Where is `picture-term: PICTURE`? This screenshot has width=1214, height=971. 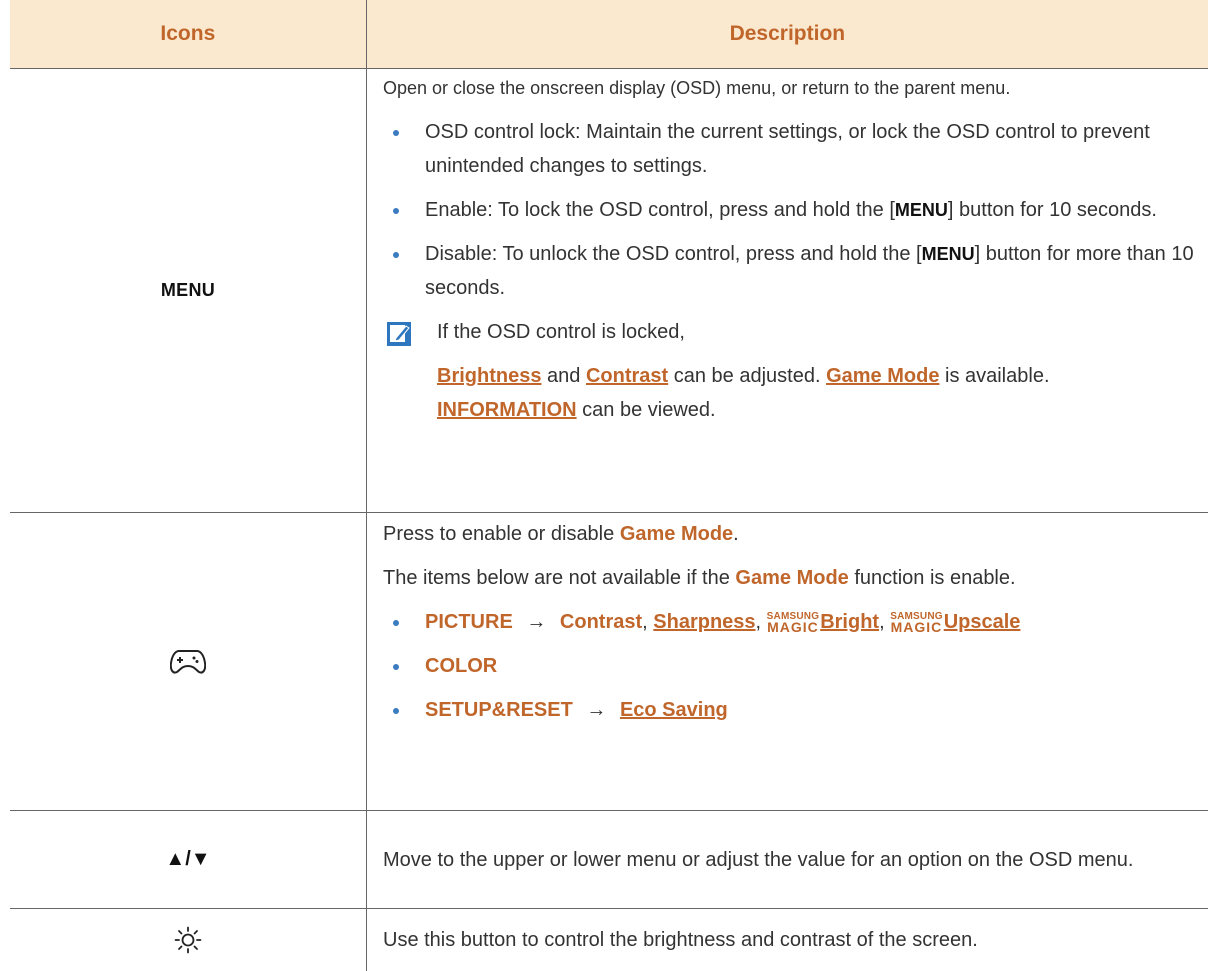
picture-term: PICTURE is located at coordinates (469, 622).